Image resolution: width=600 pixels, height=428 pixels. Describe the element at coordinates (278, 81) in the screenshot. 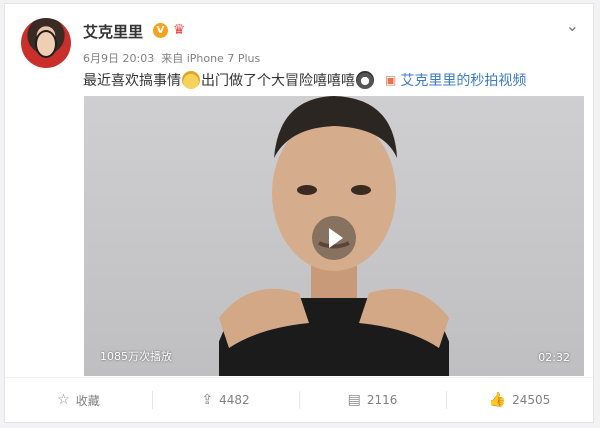

I see `post-text-part2: 出门做了个大冒险嘻嘻嘻` at that location.